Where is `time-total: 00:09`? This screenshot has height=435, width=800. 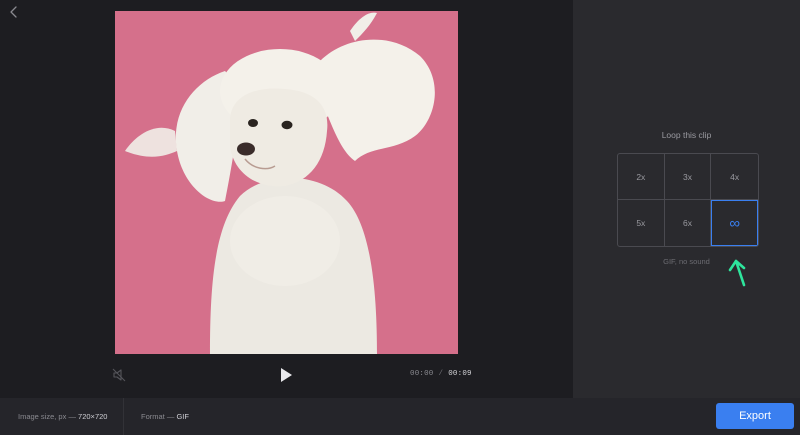 time-total: 00:09 is located at coordinates (460, 374).